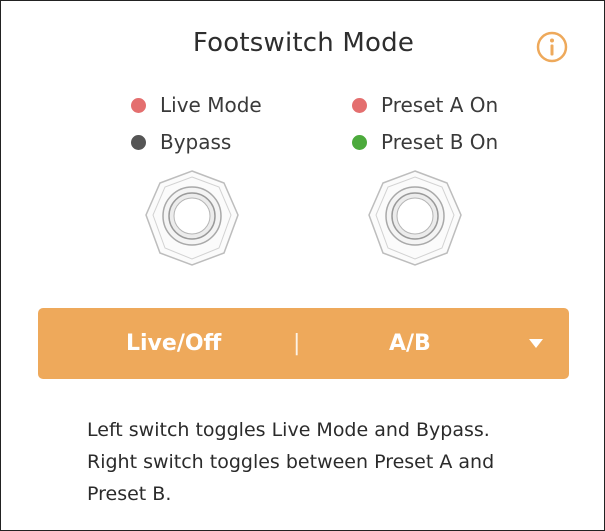  I want to click on legend-label: Preset A On, so click(440, 105).